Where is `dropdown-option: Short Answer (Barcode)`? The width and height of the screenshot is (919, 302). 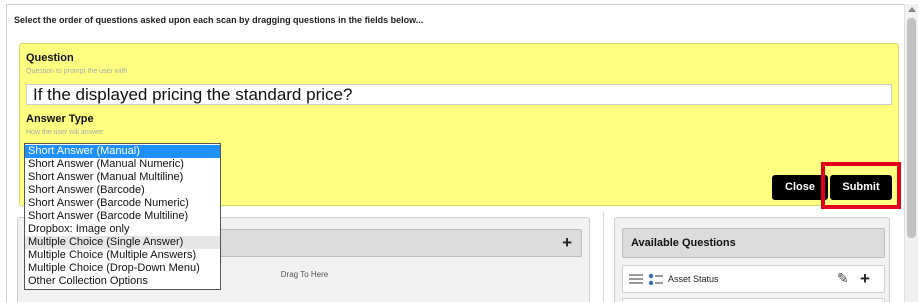
dropdown-option: Short Answer (Barcode) is located at coordinates (122, 190).